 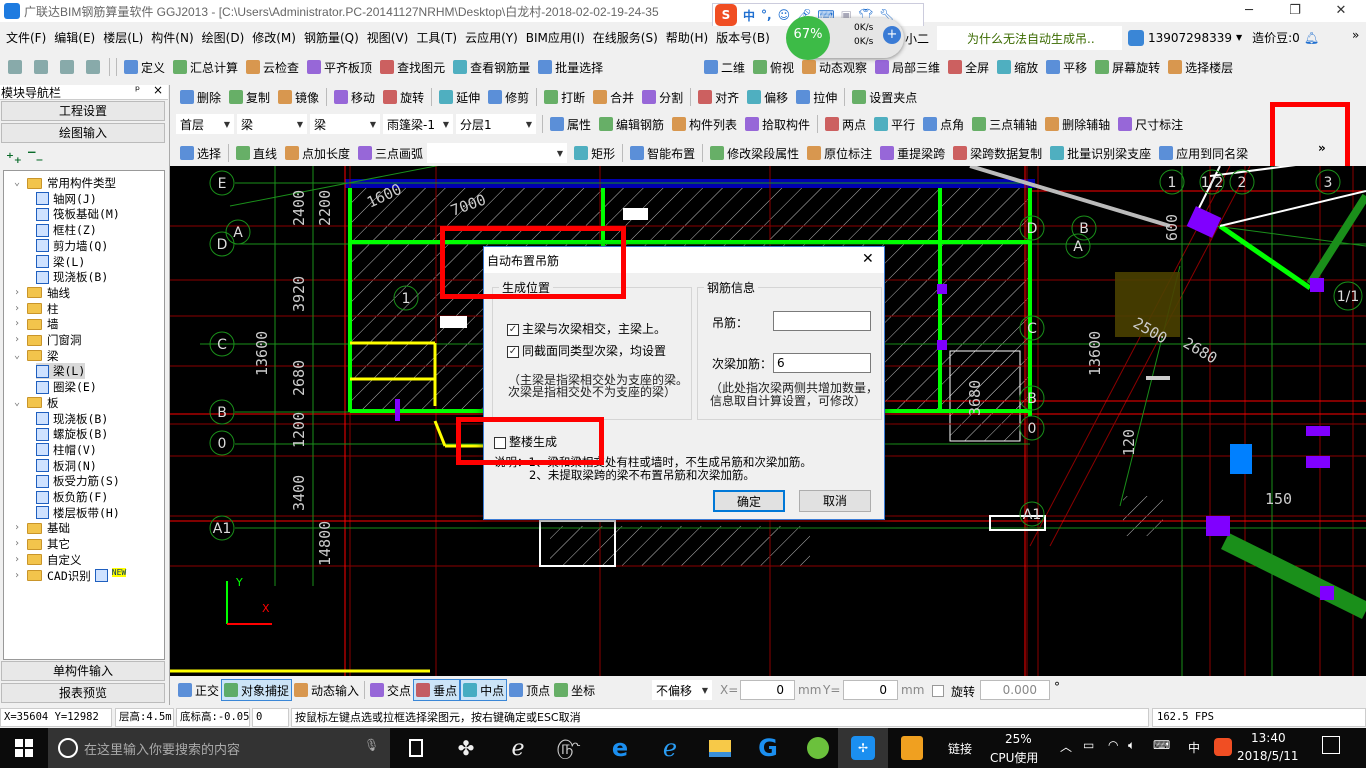 What do you see at coordinates (24, 748) in the screenshot?
I see `start-button` at bounding box center [24, 748].